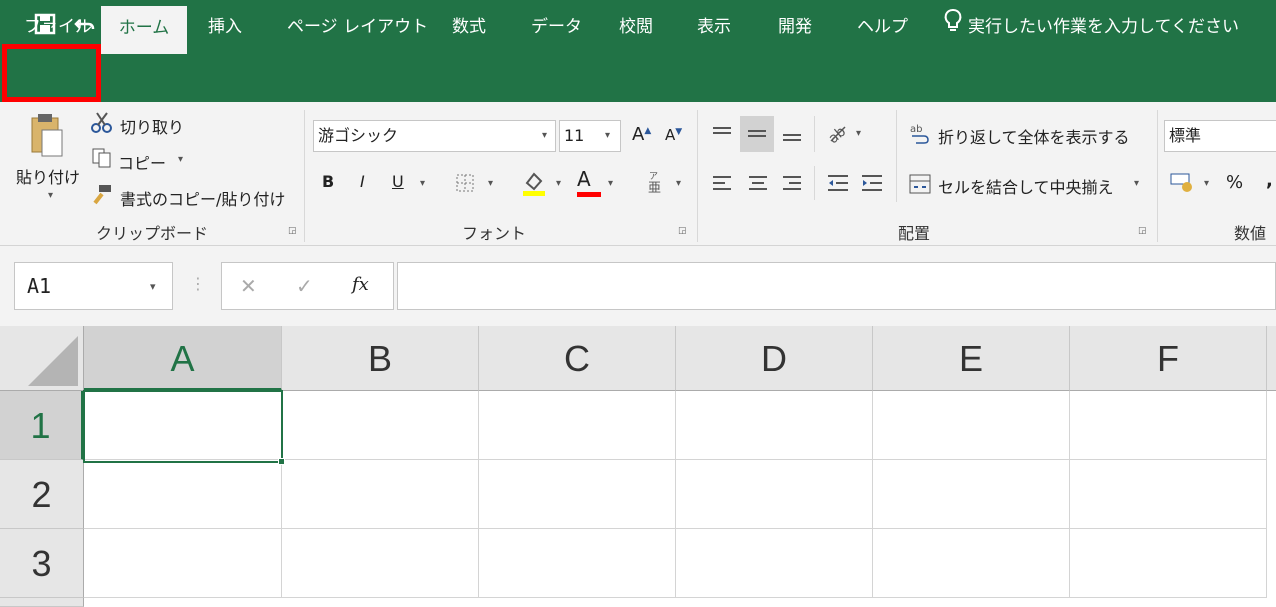 The width and height of the screenshot is (1276, 607). I want to click on number-format-select: 標準, so click(1220, 136).